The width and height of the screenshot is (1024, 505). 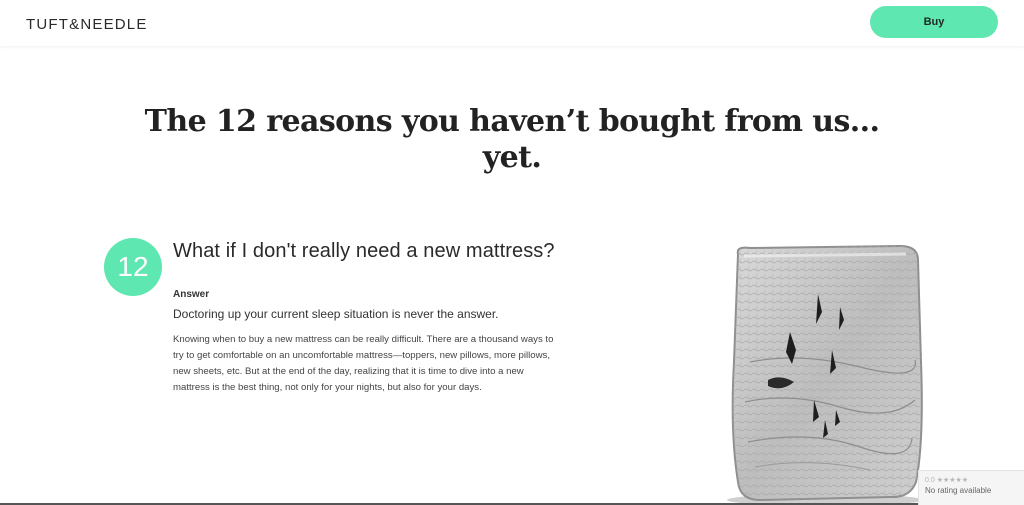 I want to click on rating-text: No rating available, so click(x=958, y=490).